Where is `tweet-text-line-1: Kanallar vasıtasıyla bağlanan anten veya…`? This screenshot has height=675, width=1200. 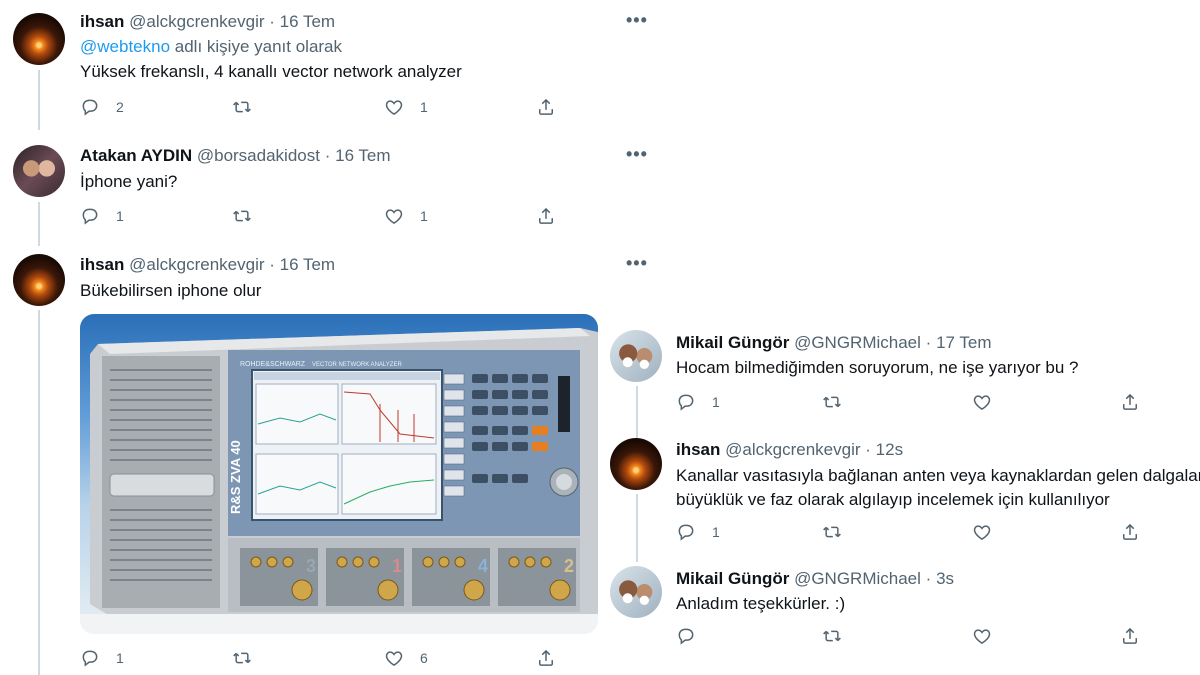 tweet-text-line-1: Kanallar vasıtasıyla bağlanan anten veya… is located at coordinates (938, 475).